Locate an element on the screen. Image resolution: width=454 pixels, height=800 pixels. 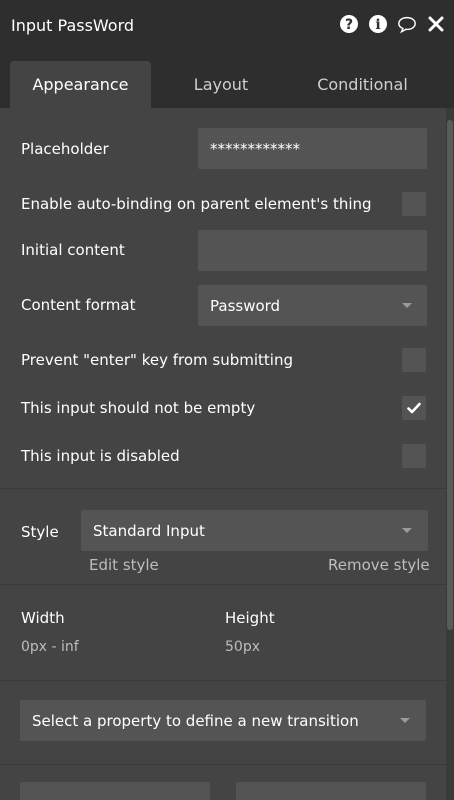
tab-layout: Layout is located at coordinates (221, 84).